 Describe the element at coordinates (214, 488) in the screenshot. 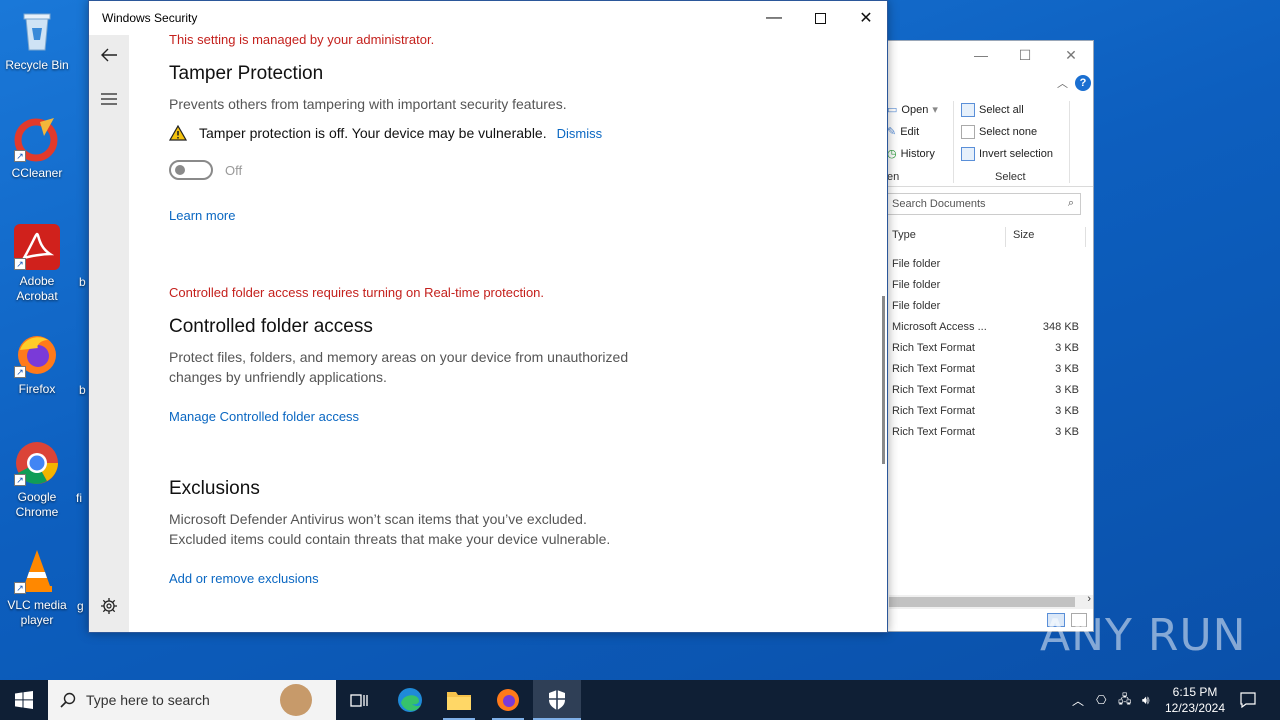

I see `exclusions-heading: Exclusions` at that location.